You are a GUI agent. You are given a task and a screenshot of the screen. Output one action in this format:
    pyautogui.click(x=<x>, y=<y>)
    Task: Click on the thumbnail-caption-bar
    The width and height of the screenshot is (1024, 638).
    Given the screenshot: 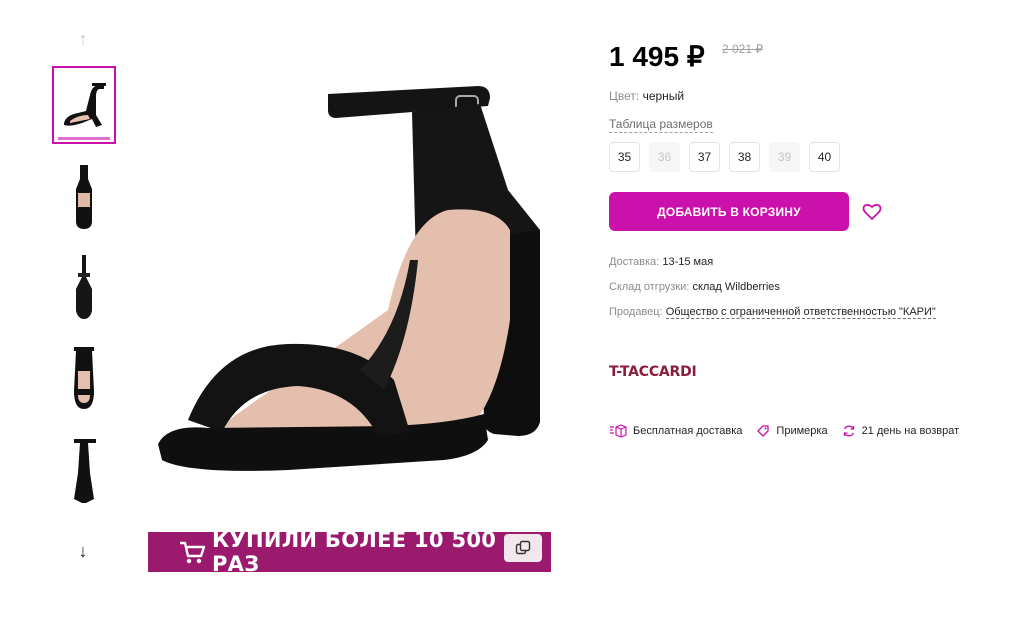 What is the action you would take?
    pyautogui.click(x=84, y=138)
    